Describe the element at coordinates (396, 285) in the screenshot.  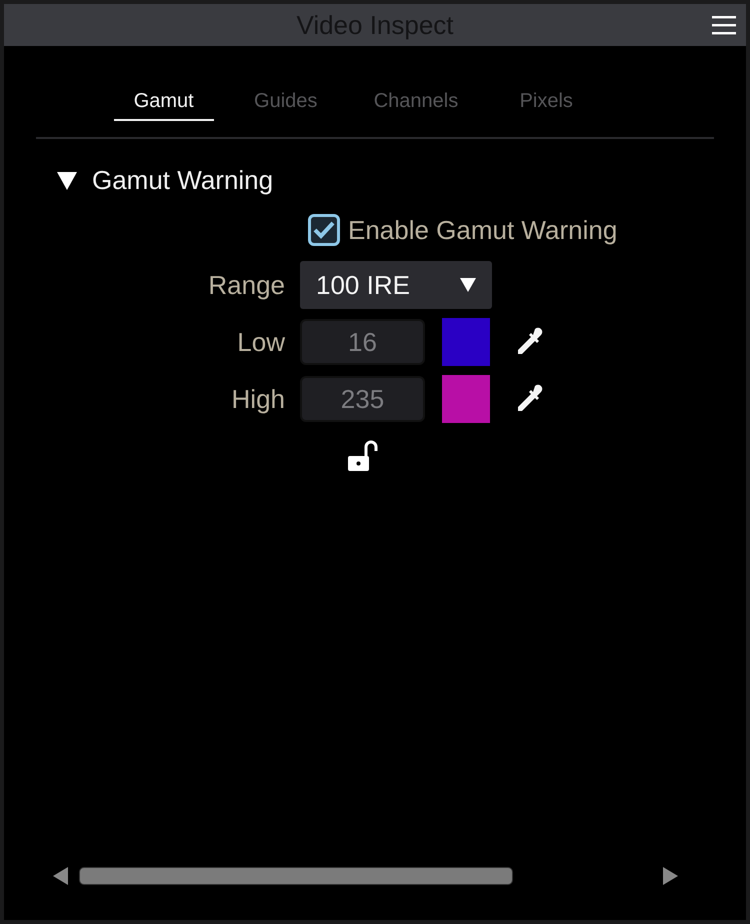
I see `range-dropdown: 100 IRE` at that location.